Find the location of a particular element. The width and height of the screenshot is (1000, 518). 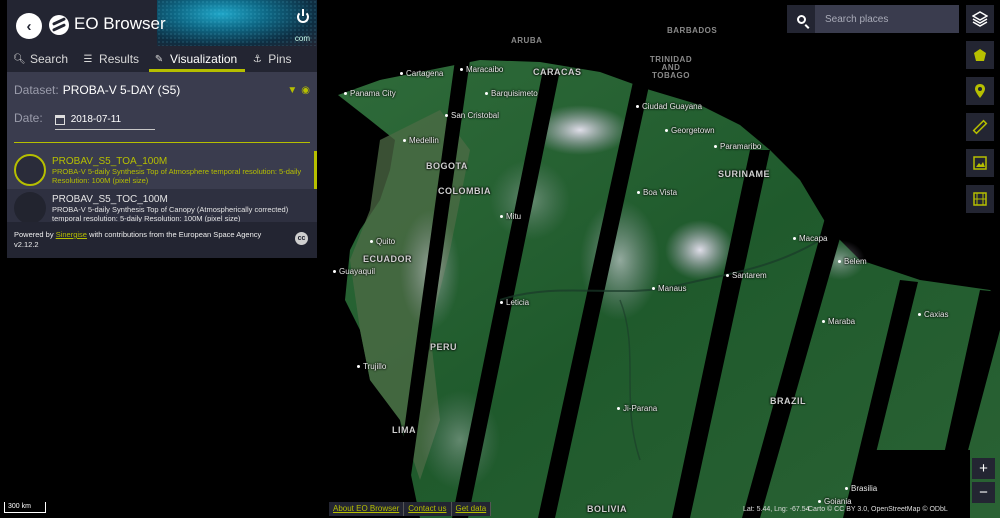

map-label-manaus: Manaus is located at coordinates (669, 289).